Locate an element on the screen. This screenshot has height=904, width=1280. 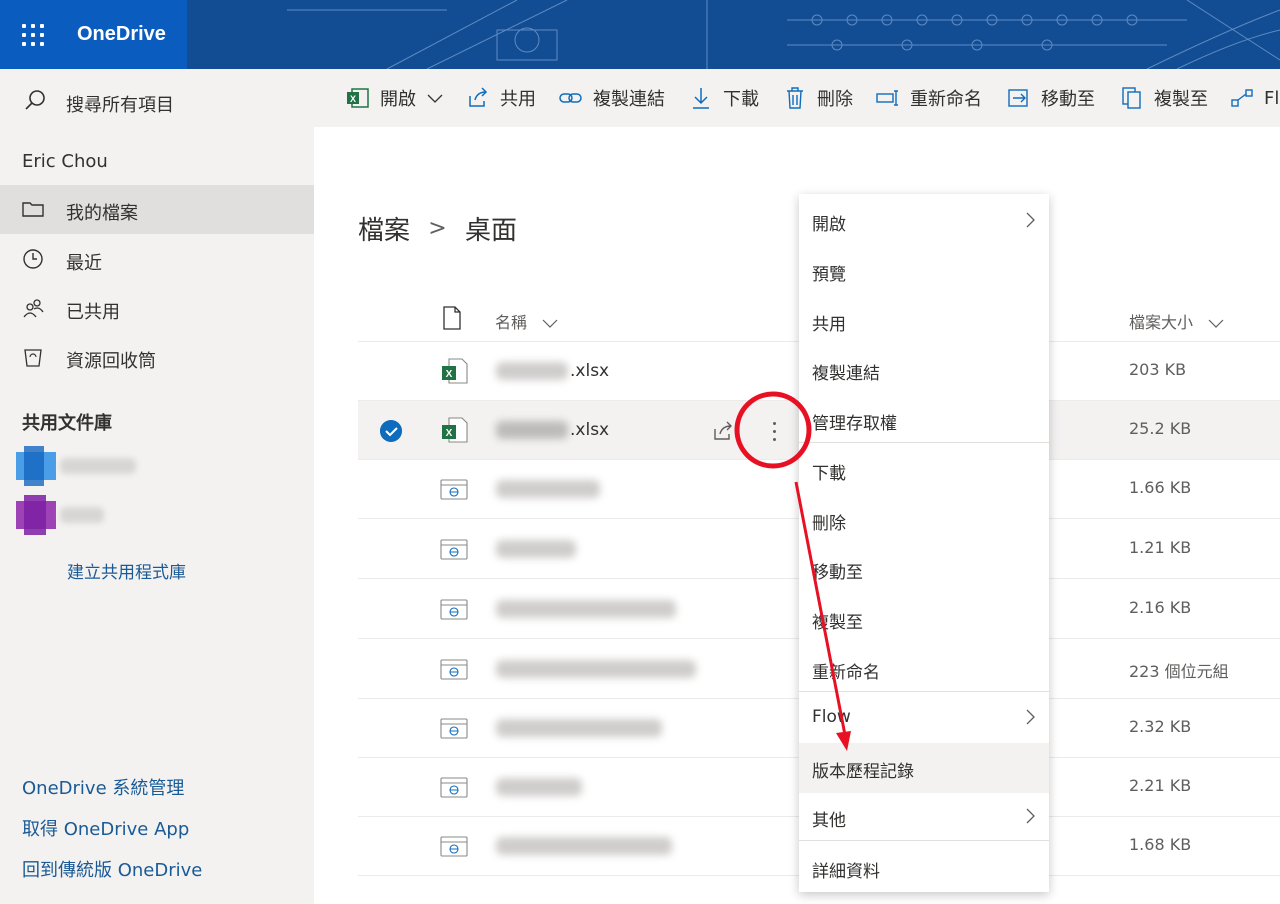
link-icon is located at coordinates (570, 98).